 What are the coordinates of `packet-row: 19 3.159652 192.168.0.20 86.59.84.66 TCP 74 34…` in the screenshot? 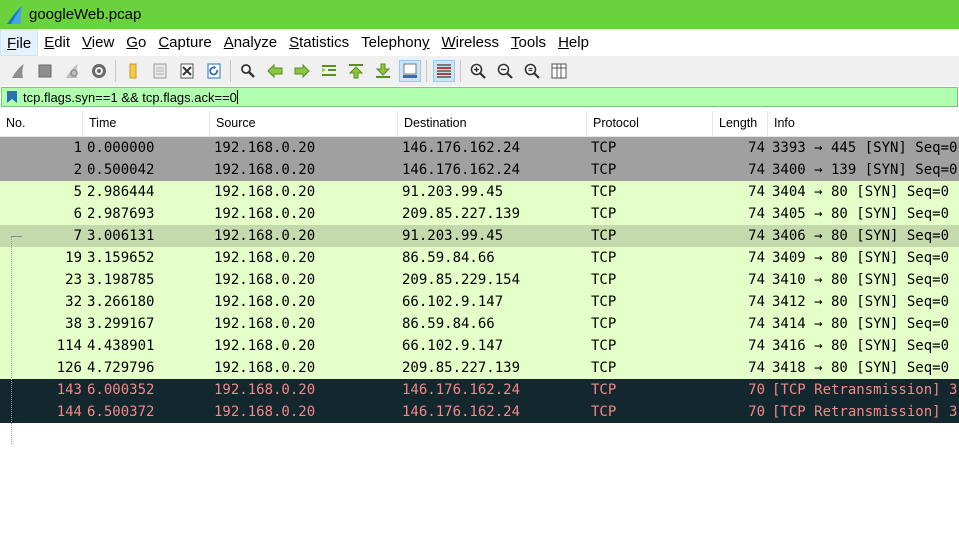 It's located at (479, 258).